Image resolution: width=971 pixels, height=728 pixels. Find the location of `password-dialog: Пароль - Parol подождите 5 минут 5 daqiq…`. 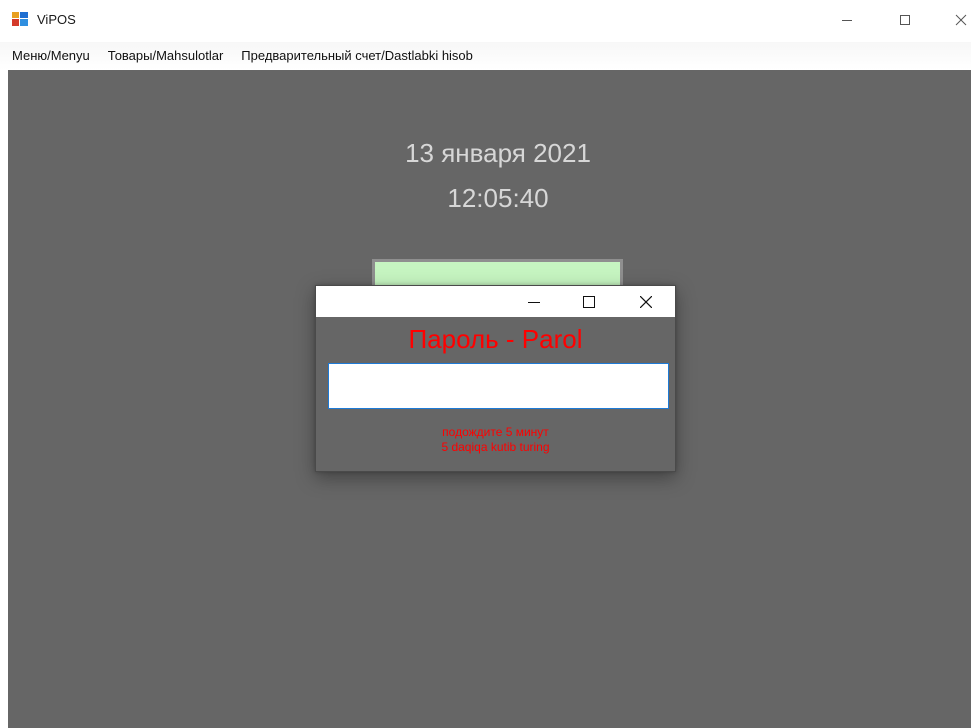

password-dialog: Пароль - Parol подождите 5 минут 5 daqiq… is located at coordinates (495, 378).